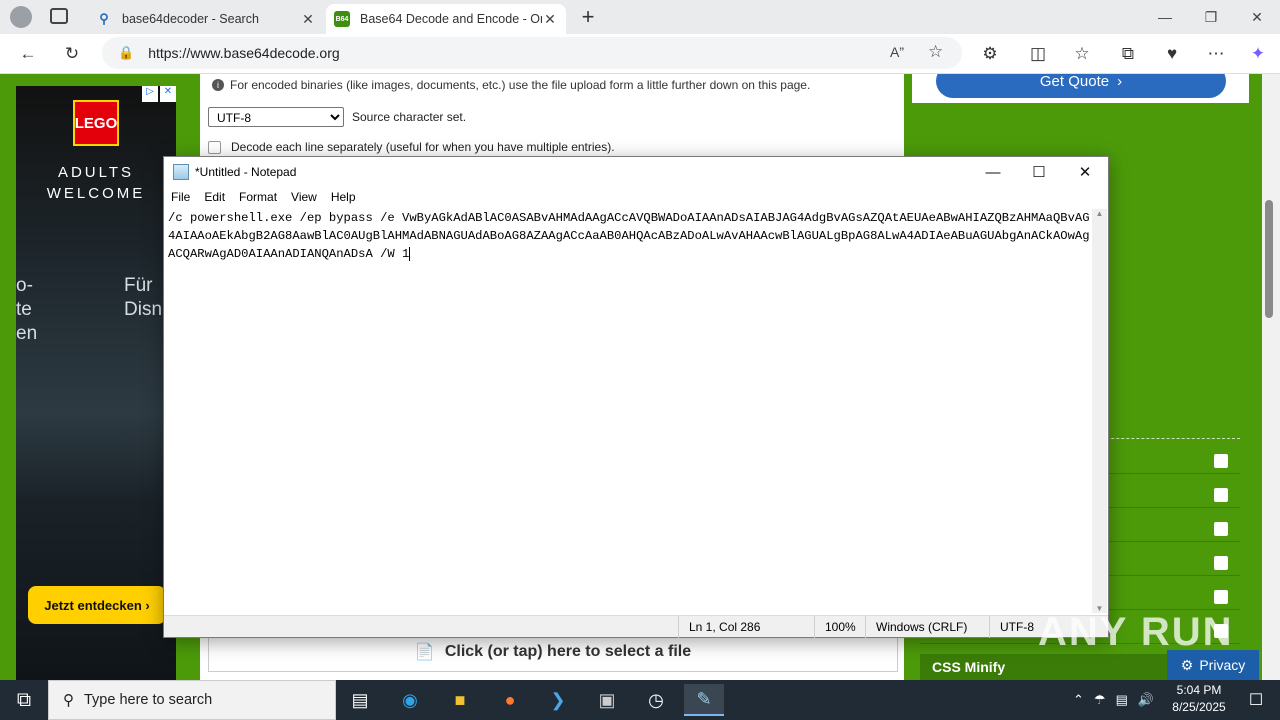 This screenshot has width=1280, height=720. Describe the element at coordinates (214, 147) in the screenshot. I see `decode-lines-checkbox` at that location.